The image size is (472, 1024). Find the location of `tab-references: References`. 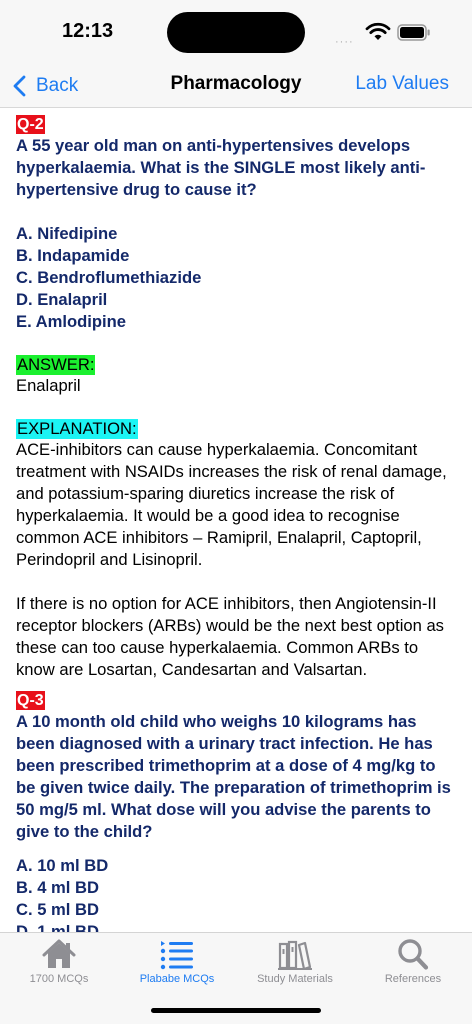

tab-references: References is located at coordinates (413, 963).